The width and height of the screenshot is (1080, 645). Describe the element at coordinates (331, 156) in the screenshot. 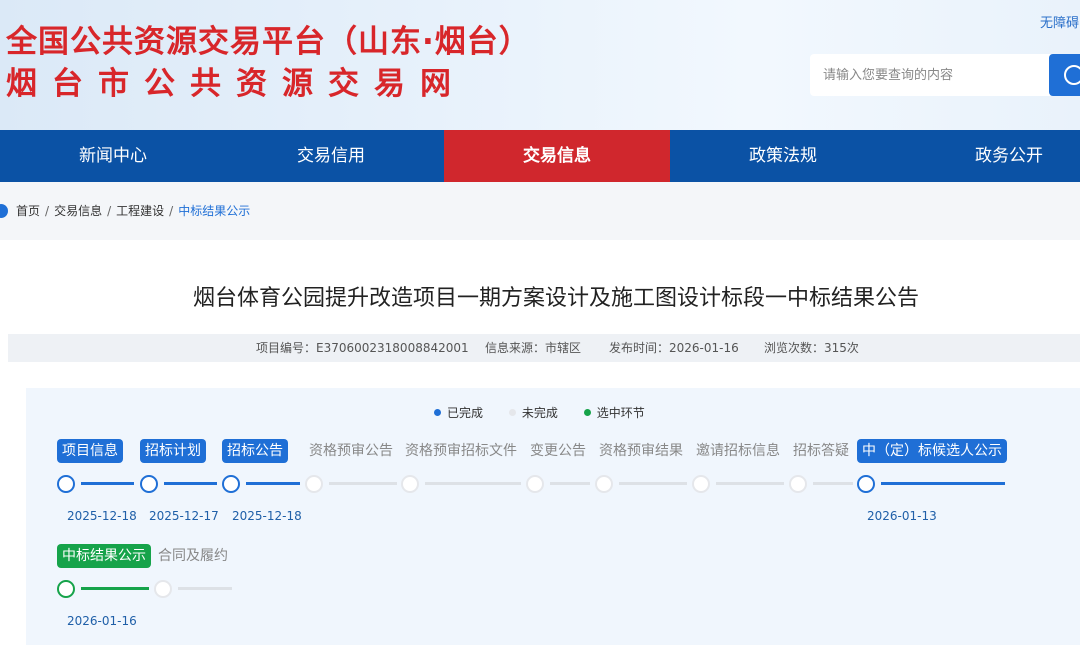

I see `nav-item-credit: 交易信用` at that location.